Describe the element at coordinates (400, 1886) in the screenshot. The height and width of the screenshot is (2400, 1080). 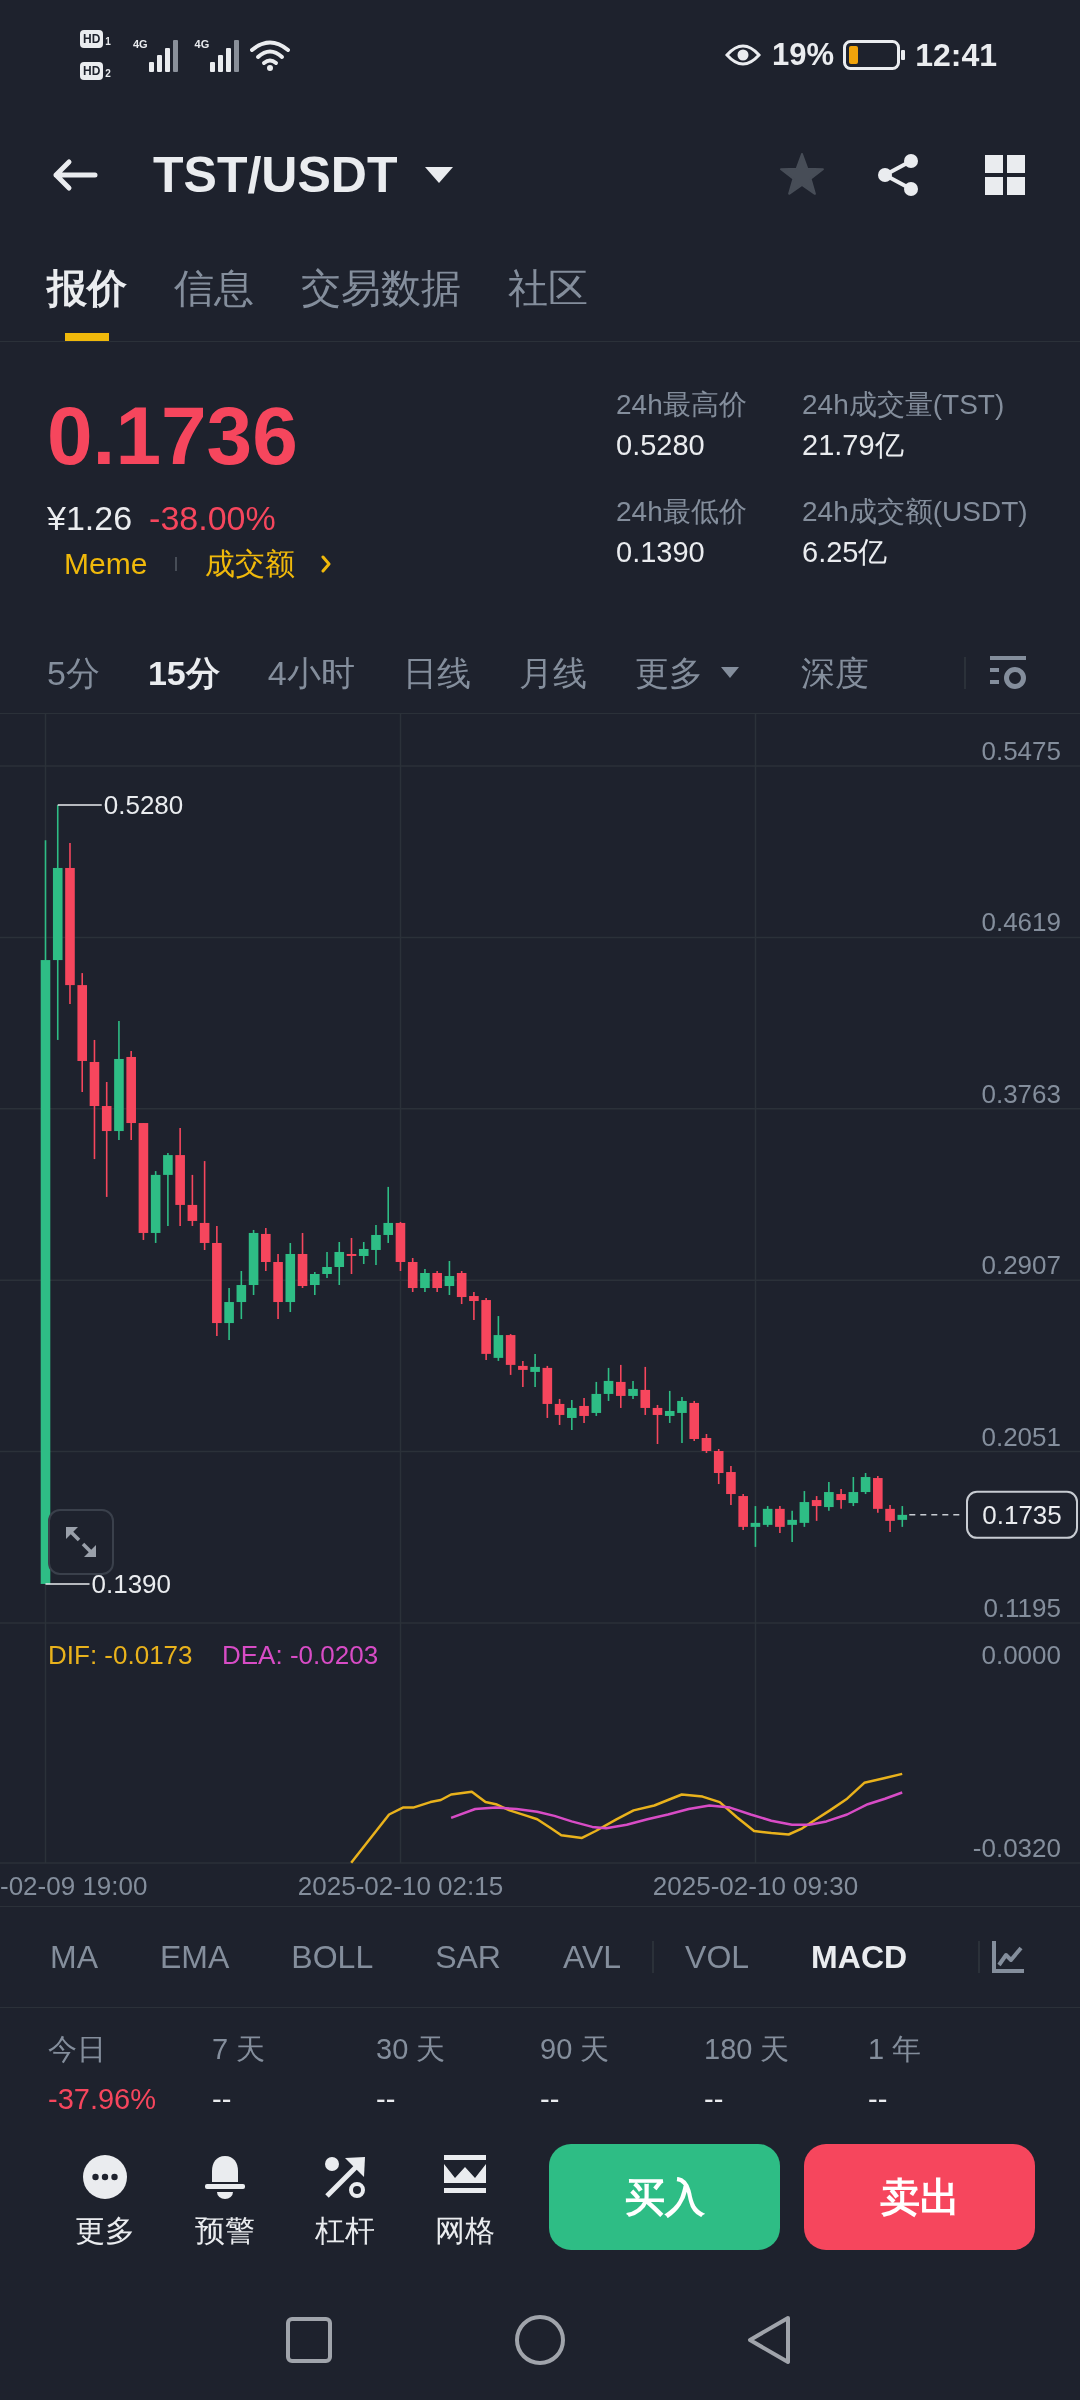
I see `time-axis-label: 2025-02-10 02:15` at that location.